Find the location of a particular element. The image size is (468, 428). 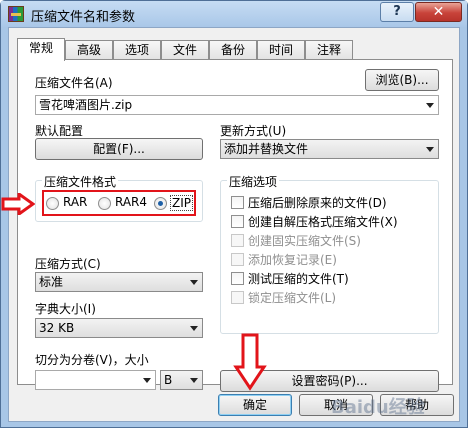

compression-method-label: 压缩方式(C) is located at coordinates (68, 264).